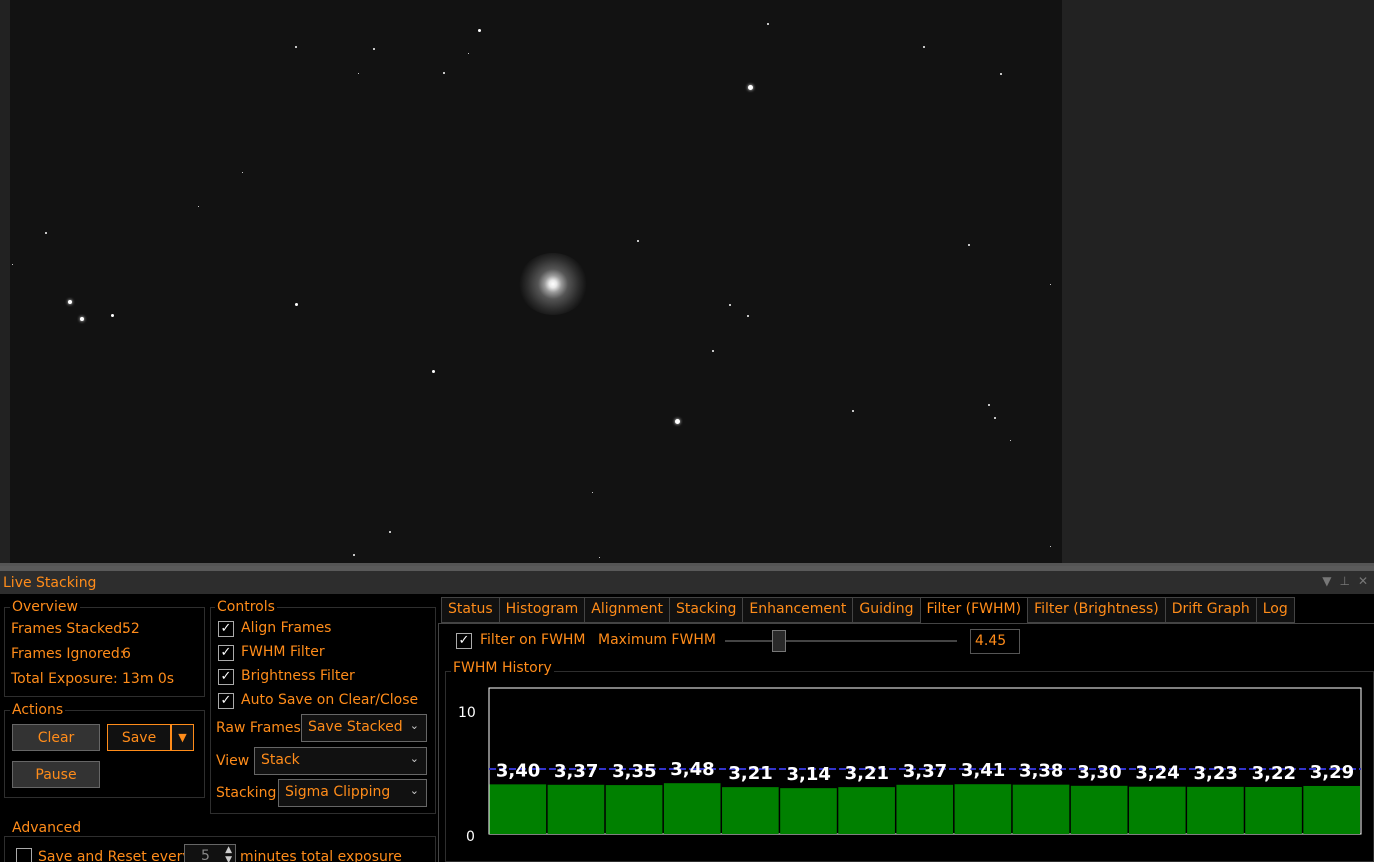 This screenshot has height=862, width=1374. What do you see at coordinates (64, 679) in the screenshot?
I see `total-exposure-label: Total Exposure:` at bounding box center [64, 679].